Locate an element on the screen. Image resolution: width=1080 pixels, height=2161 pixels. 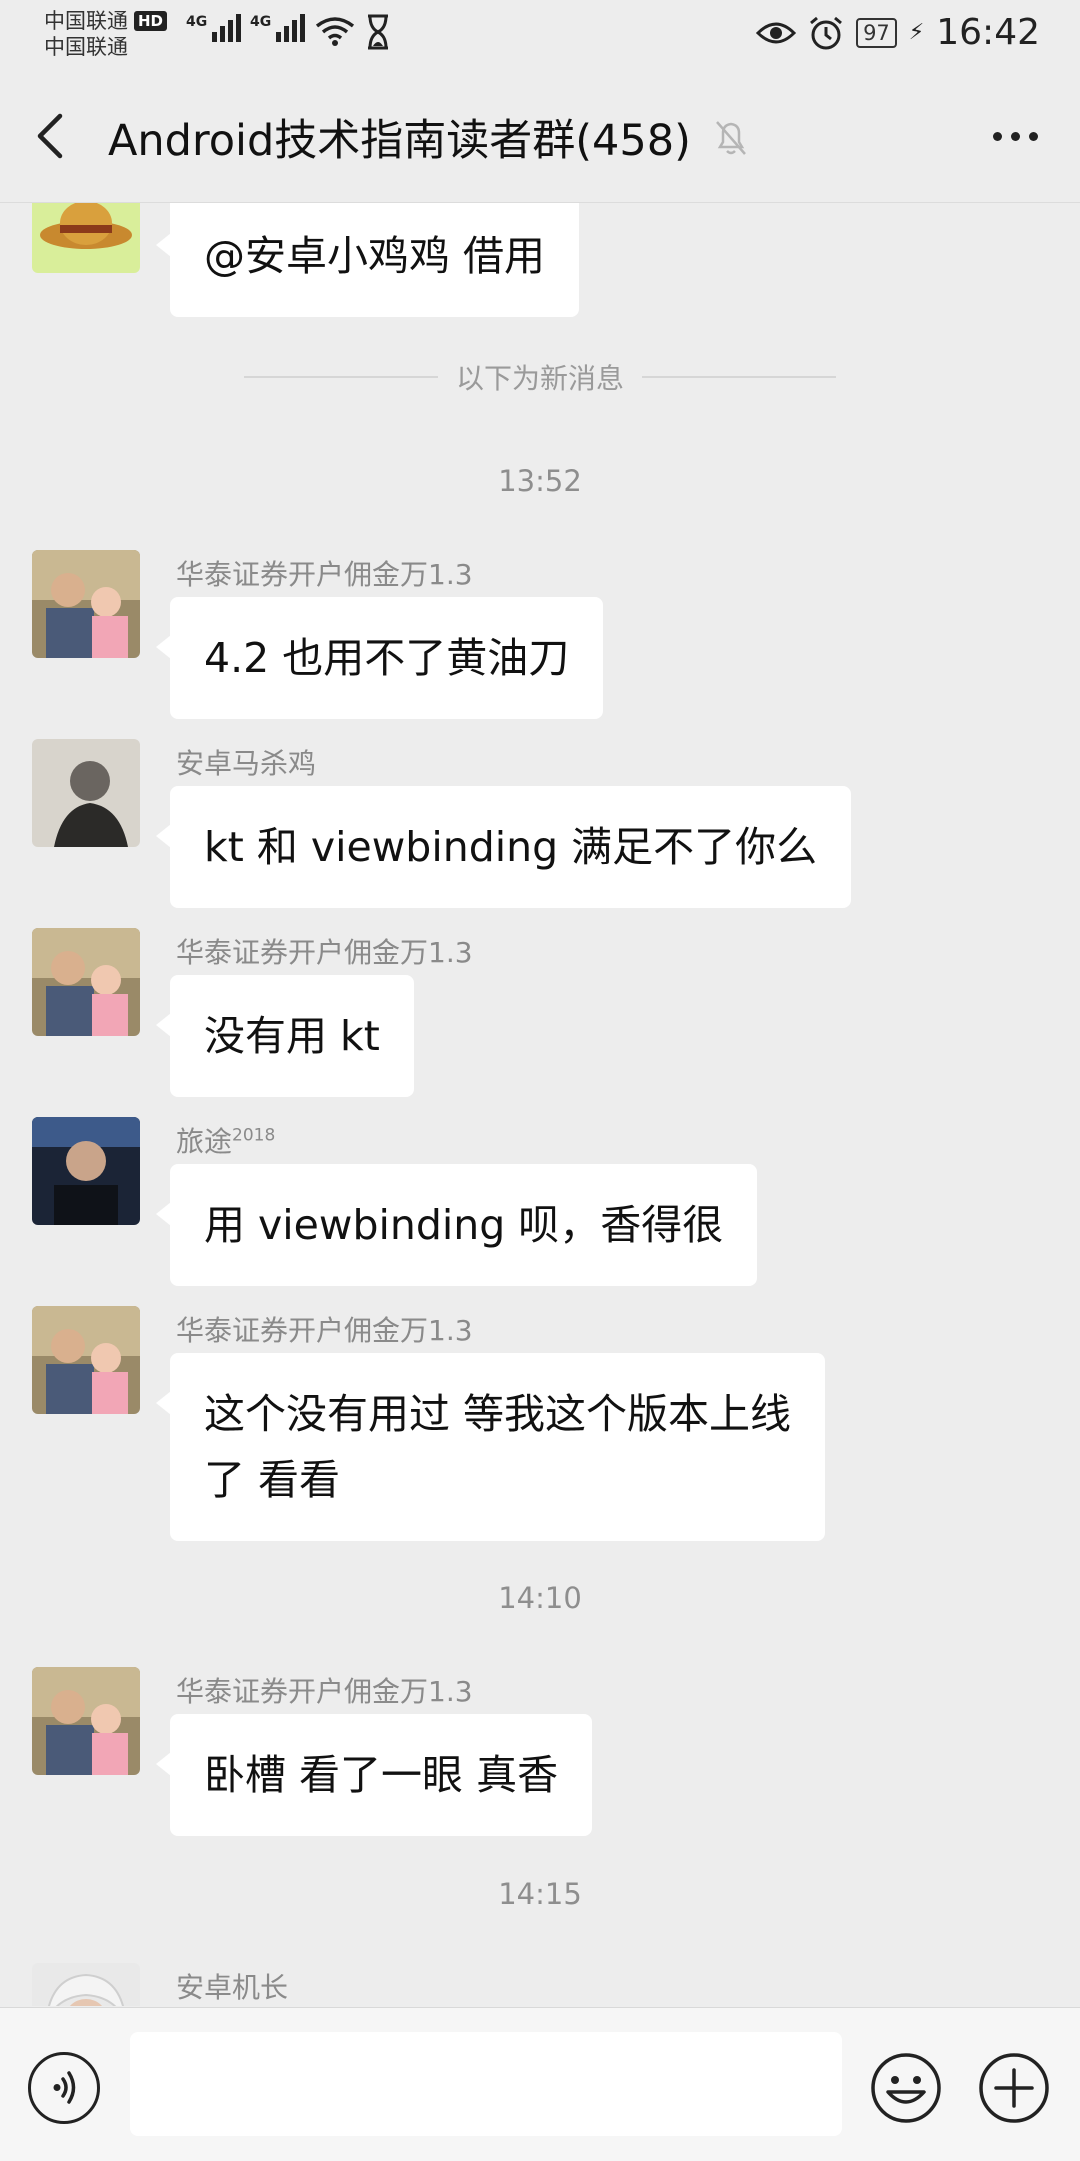
battery-indicator: 97 is located at coordinates (876, 32).